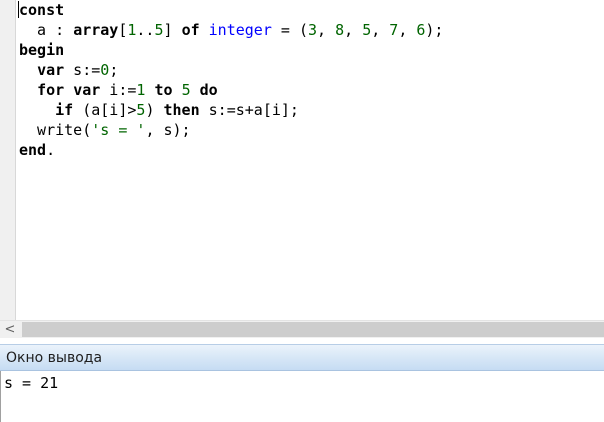 This screenshot has height=422, width=604. I want to click on code-token: , s);, so click(168, 130).